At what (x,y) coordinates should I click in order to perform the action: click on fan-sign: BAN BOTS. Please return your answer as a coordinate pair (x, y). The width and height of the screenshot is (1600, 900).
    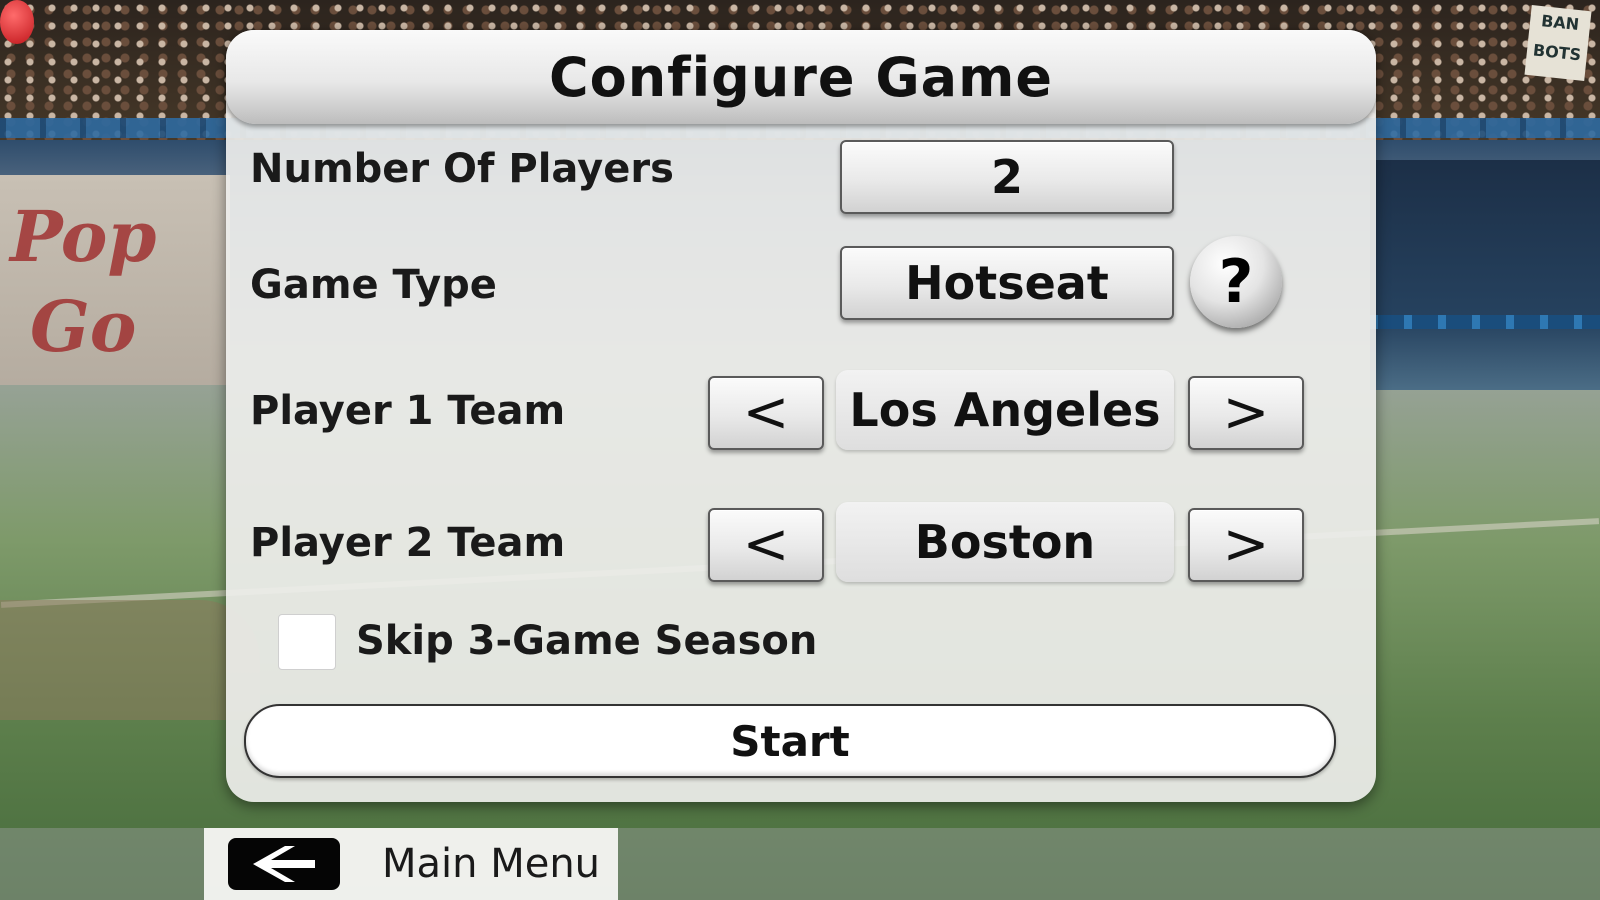
    Looking at the image, I should click on (1558, 43).